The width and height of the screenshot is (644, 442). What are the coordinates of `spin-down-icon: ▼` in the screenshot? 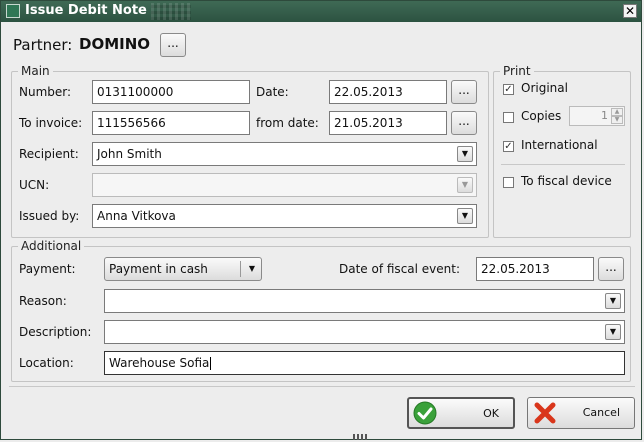 It's located at (617, 120).